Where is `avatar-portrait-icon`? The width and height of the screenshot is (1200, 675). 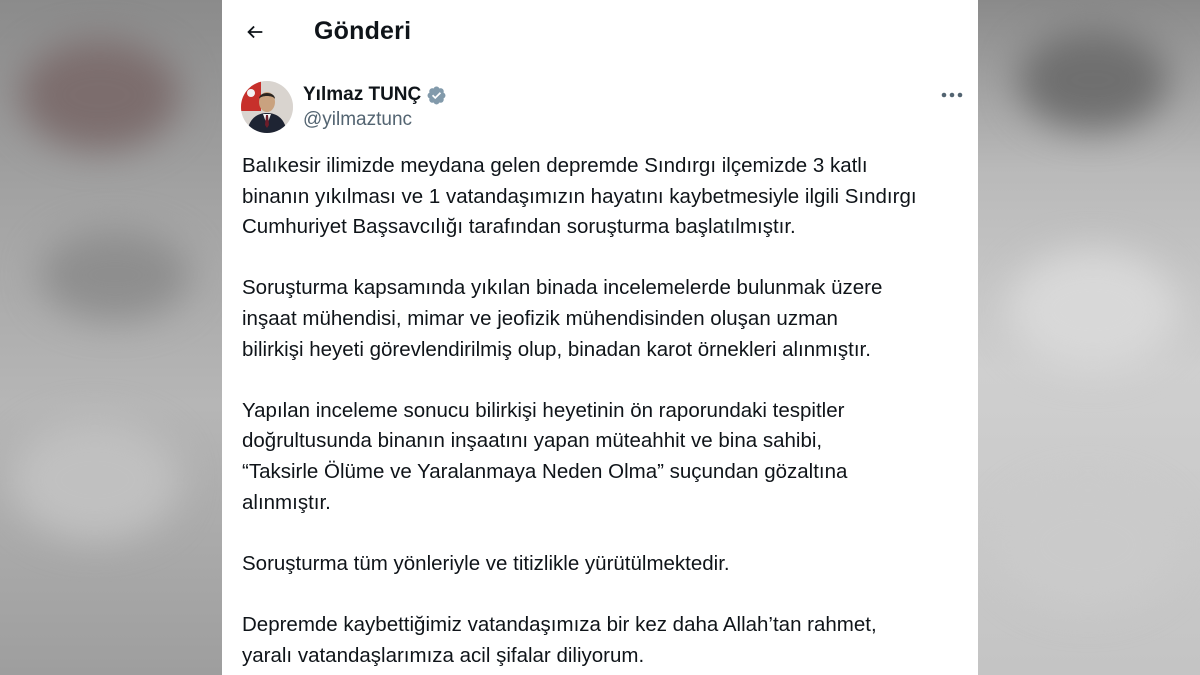 avatar-portrait-icon is located at coordinates (267, 107).